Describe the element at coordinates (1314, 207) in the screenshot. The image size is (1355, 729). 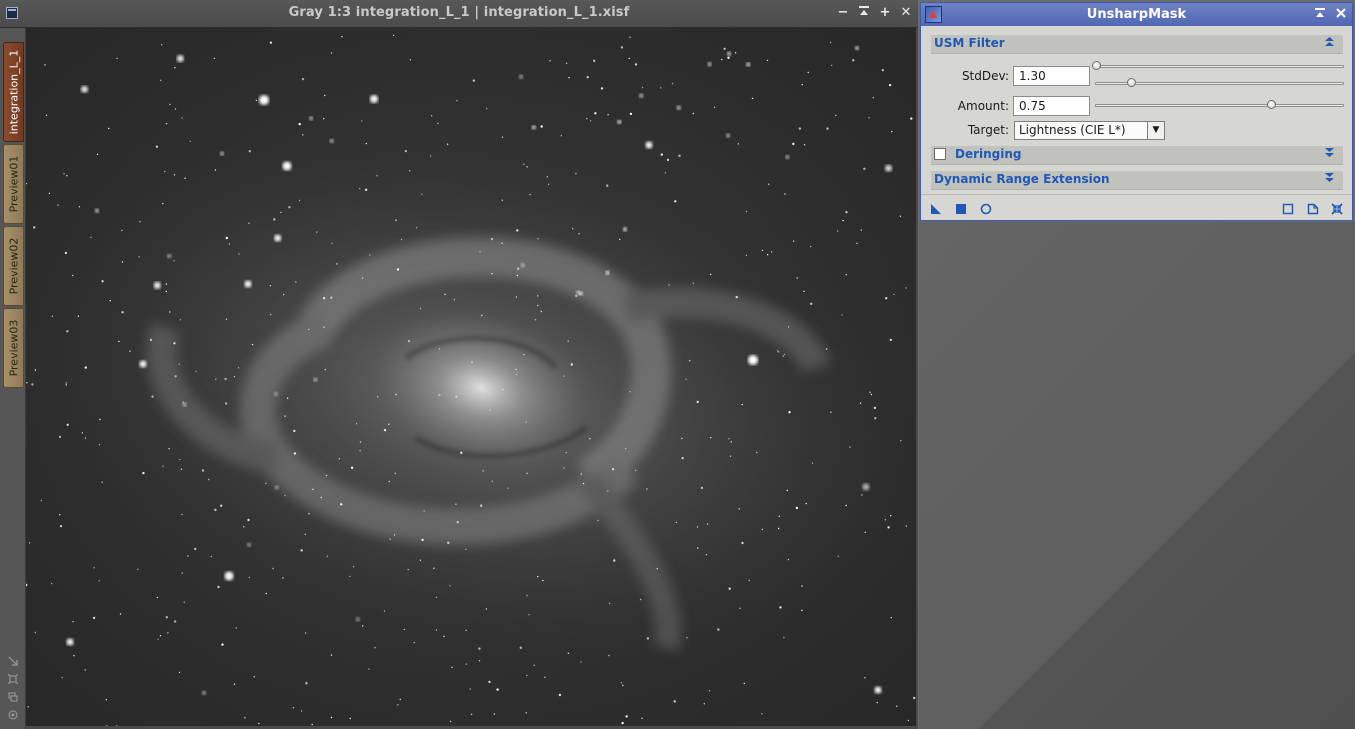
I see `documentation-icon` at that location.